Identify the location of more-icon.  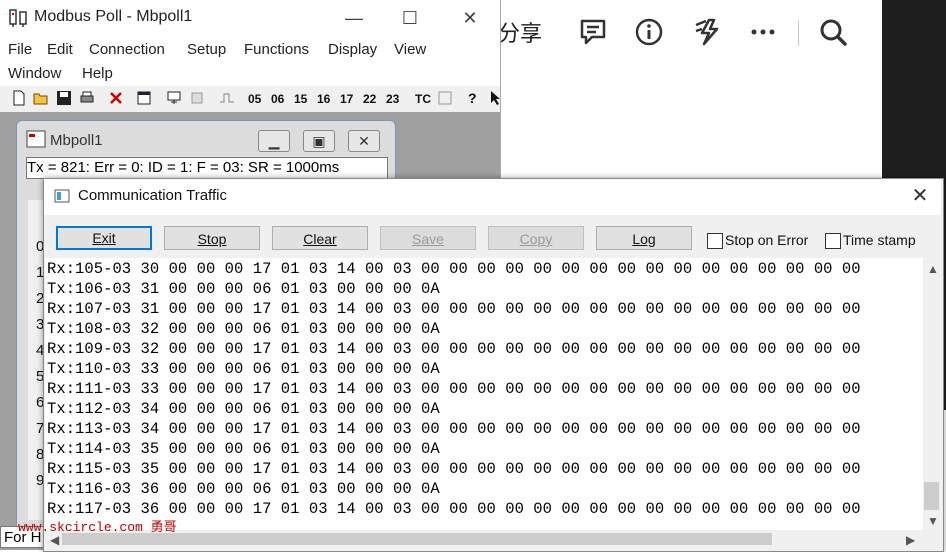
(763, 32).